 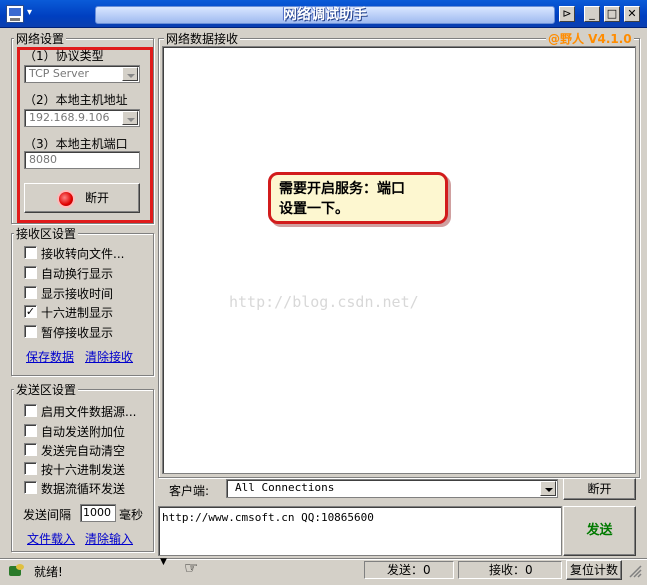 What do you see at coordinates (634, 570) in the screenshot?
I see `resize-grip-icon` at bounding box center [634, 570].